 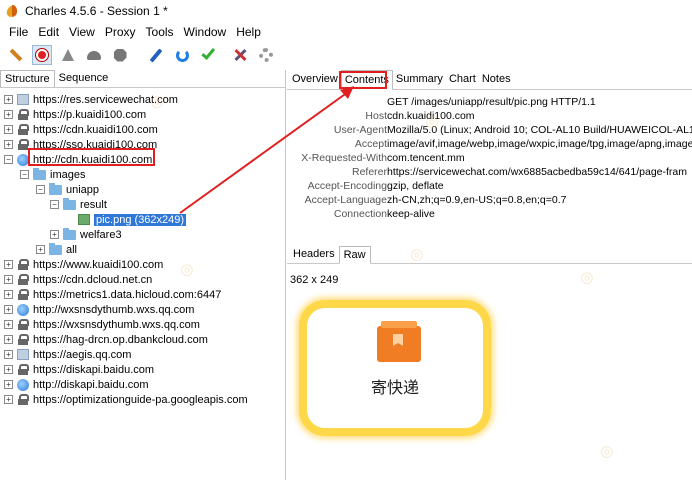 I want to click on compose-icon, so click(x=156, y=55).